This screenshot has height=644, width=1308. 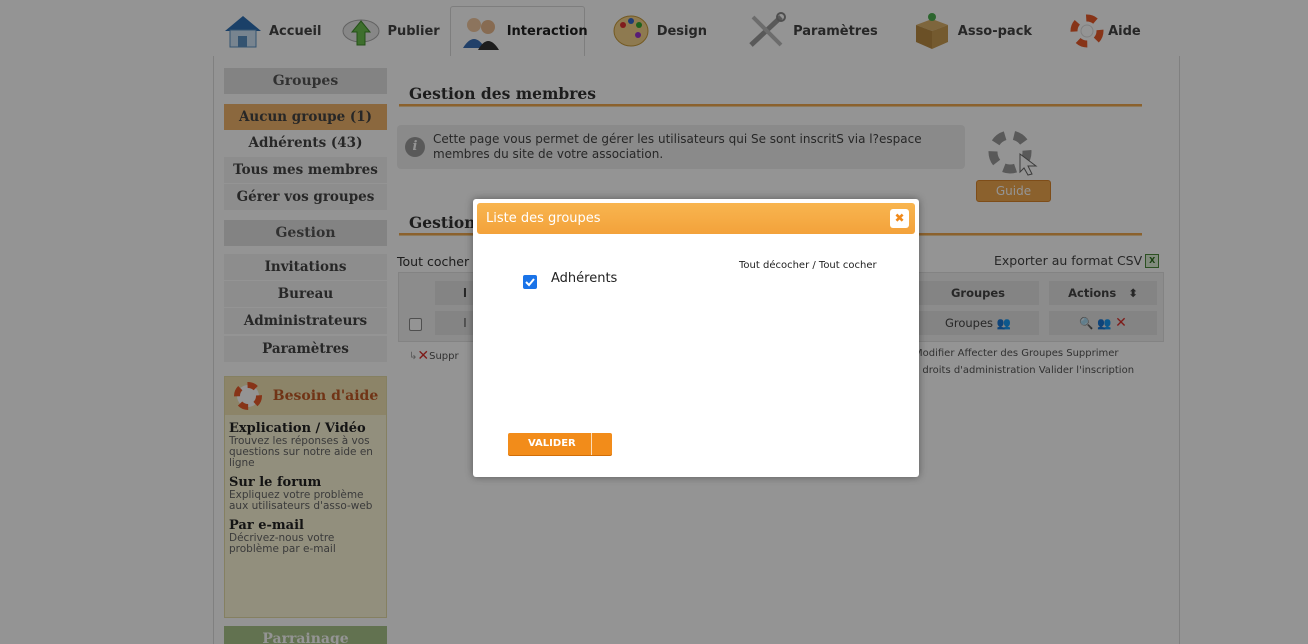 I want to click on check-all-links: Tout décocher / Tout cocher, so click(x=808, y=265).